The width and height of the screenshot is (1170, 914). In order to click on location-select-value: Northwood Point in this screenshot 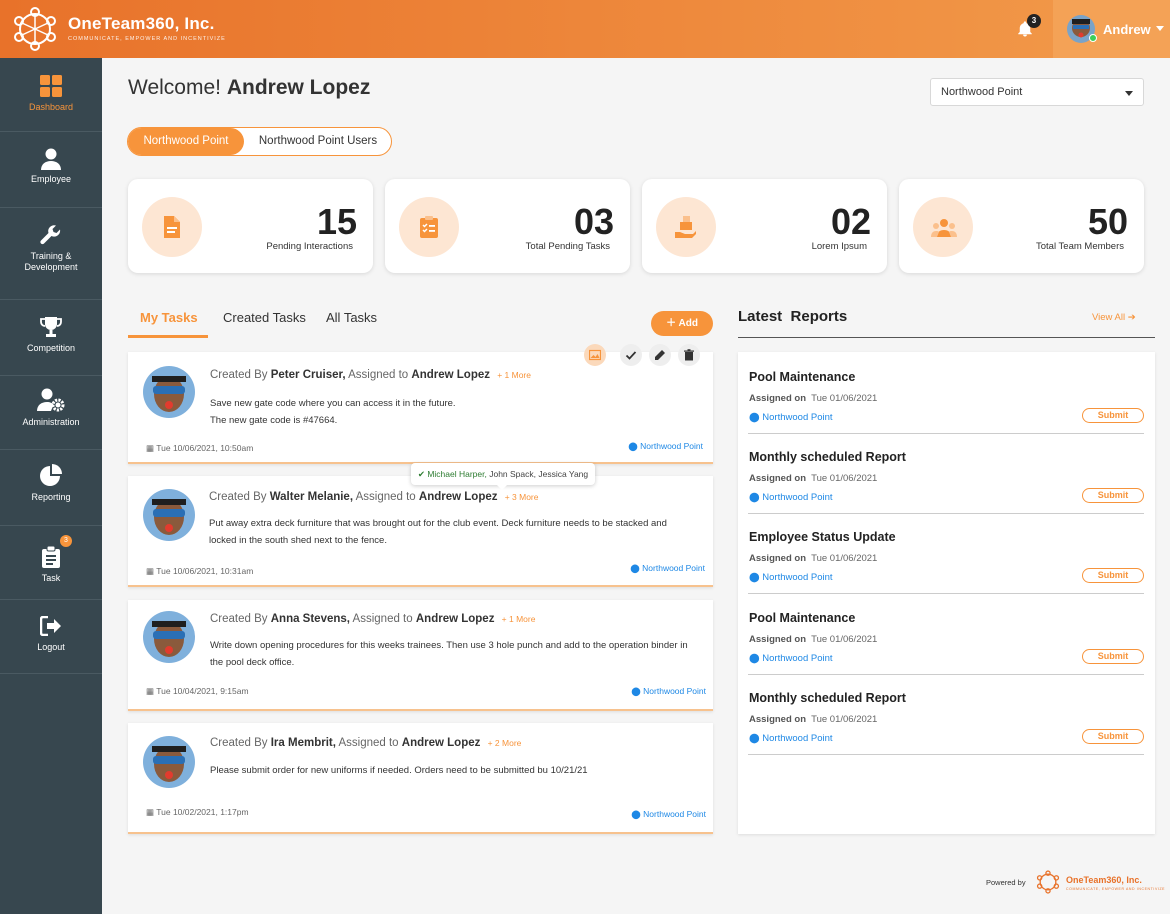, I will do `click(982, 92)`.